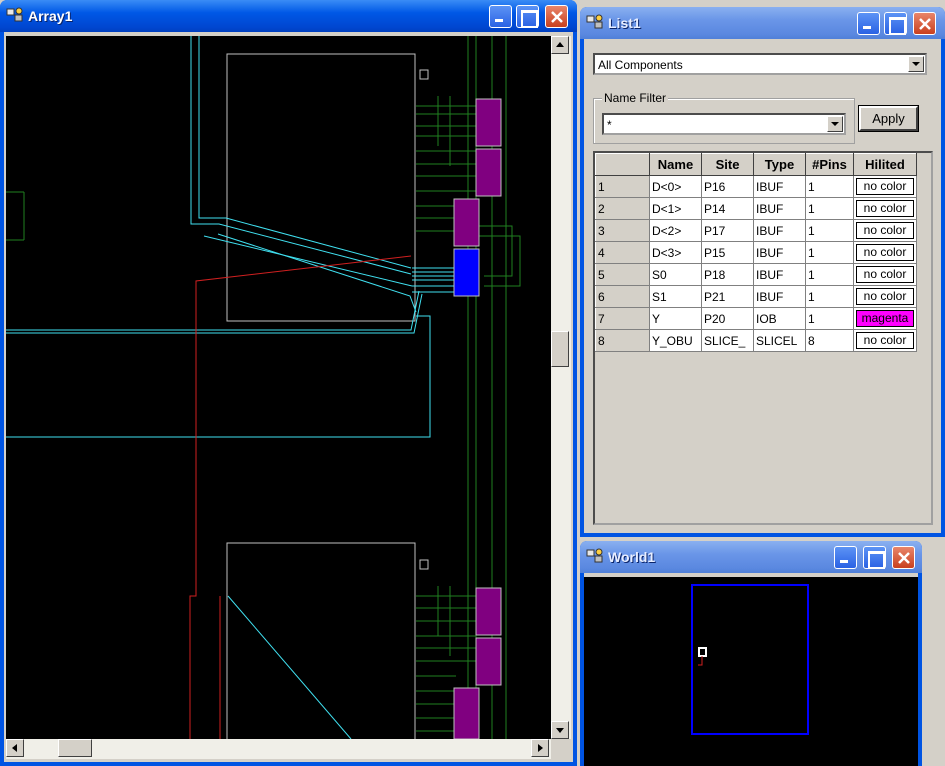  Describe the element at coordinates (561, 387) in the screenshot. I see `vertical-scrollbar` at that location.